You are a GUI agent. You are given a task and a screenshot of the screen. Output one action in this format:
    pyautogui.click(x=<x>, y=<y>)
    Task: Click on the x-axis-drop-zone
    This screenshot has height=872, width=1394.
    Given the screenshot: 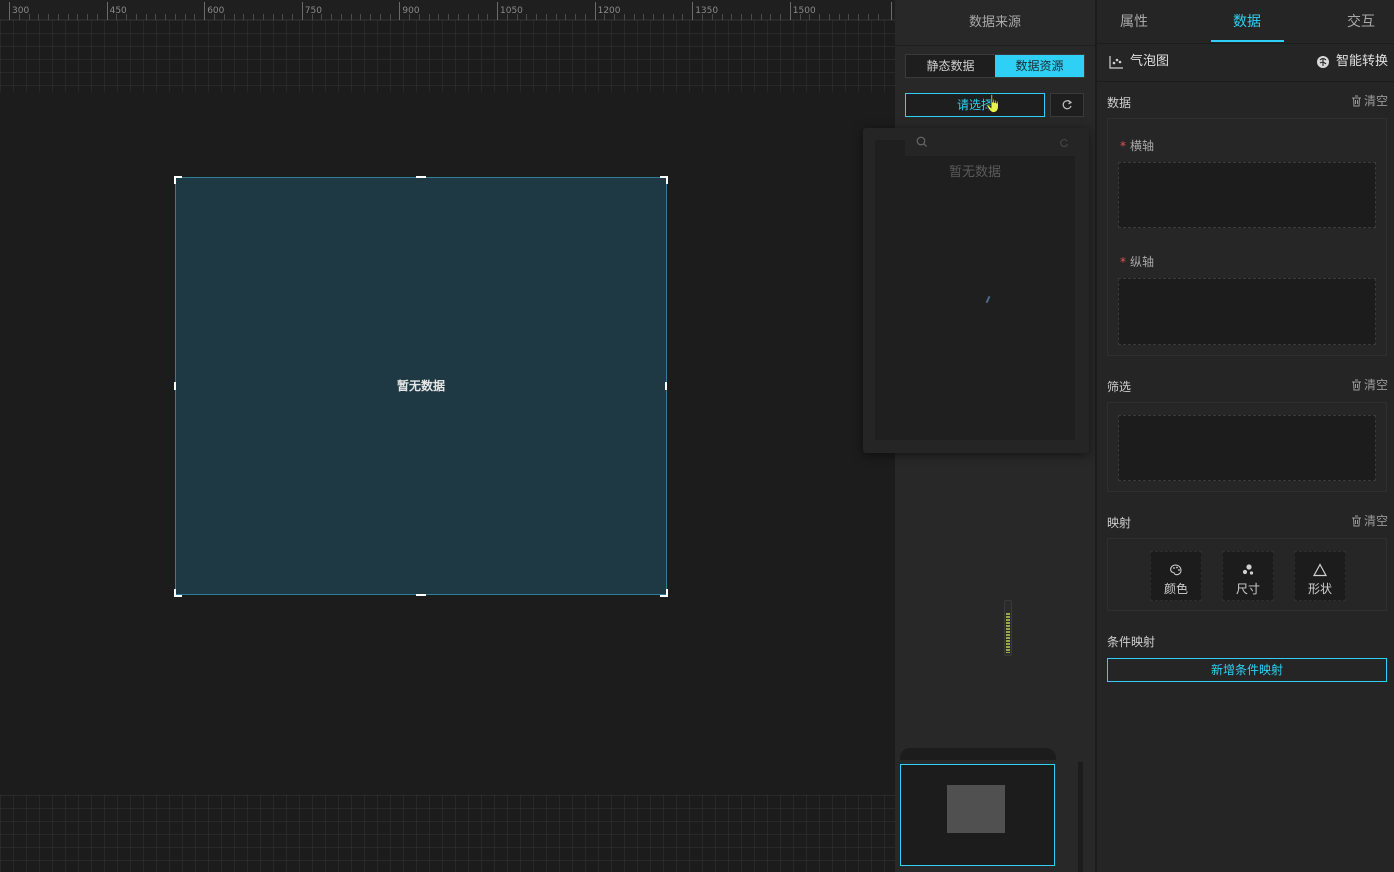 What is the action you would take?
    pyautogui.click(x=1247, y=195)
    